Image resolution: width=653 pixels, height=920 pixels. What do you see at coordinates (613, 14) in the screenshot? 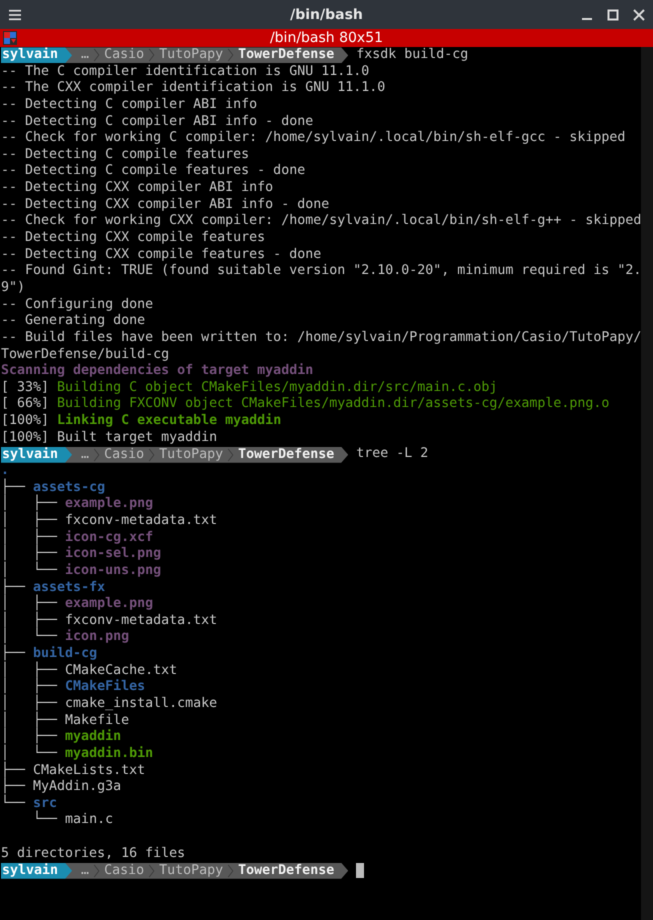
I see `maximize-icon` at bounding box center [613, 14].